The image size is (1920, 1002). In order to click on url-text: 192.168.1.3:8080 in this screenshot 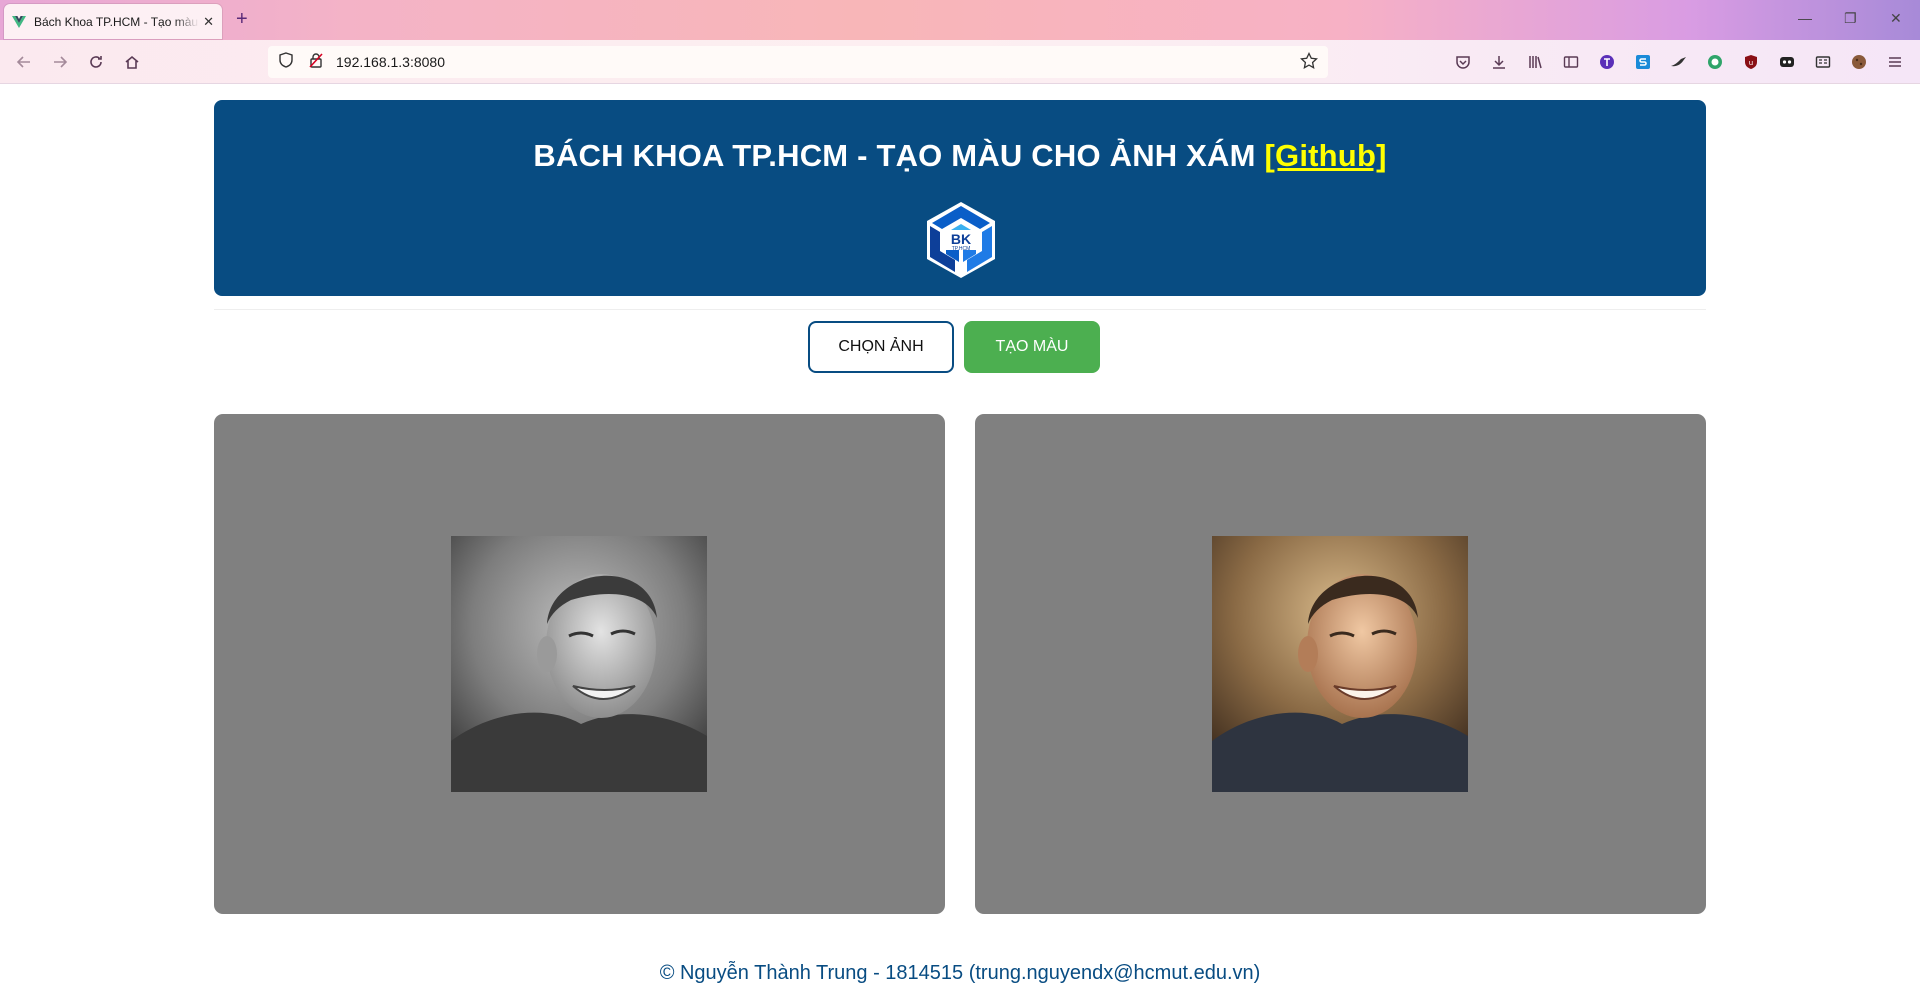, I will do `click(390, 62)`.